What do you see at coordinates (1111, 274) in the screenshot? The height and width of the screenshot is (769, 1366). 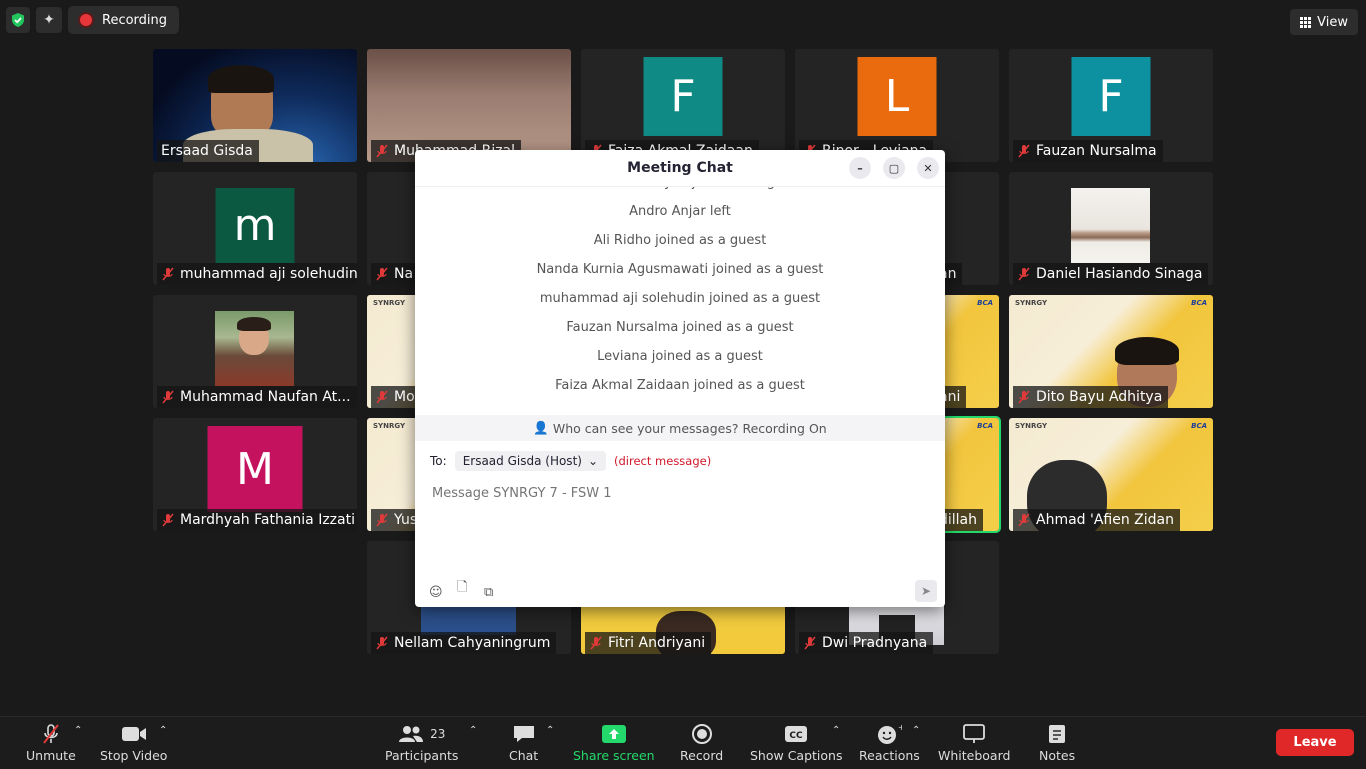 I see `participant-name: Daniel Hasiando Sinaga` at bounding box center [1111, 274].